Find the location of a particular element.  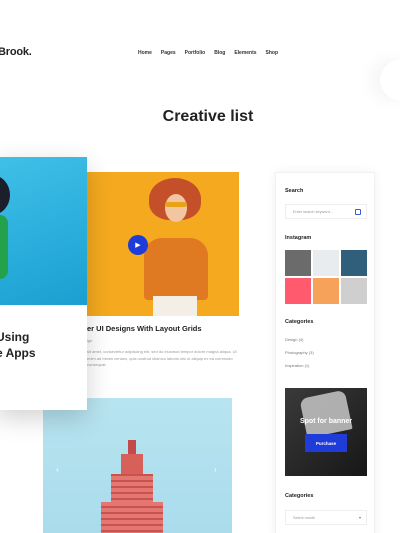

main-nav: Home Pages Portfolio Blog Elements Shop is located at coordinates (208, 53).